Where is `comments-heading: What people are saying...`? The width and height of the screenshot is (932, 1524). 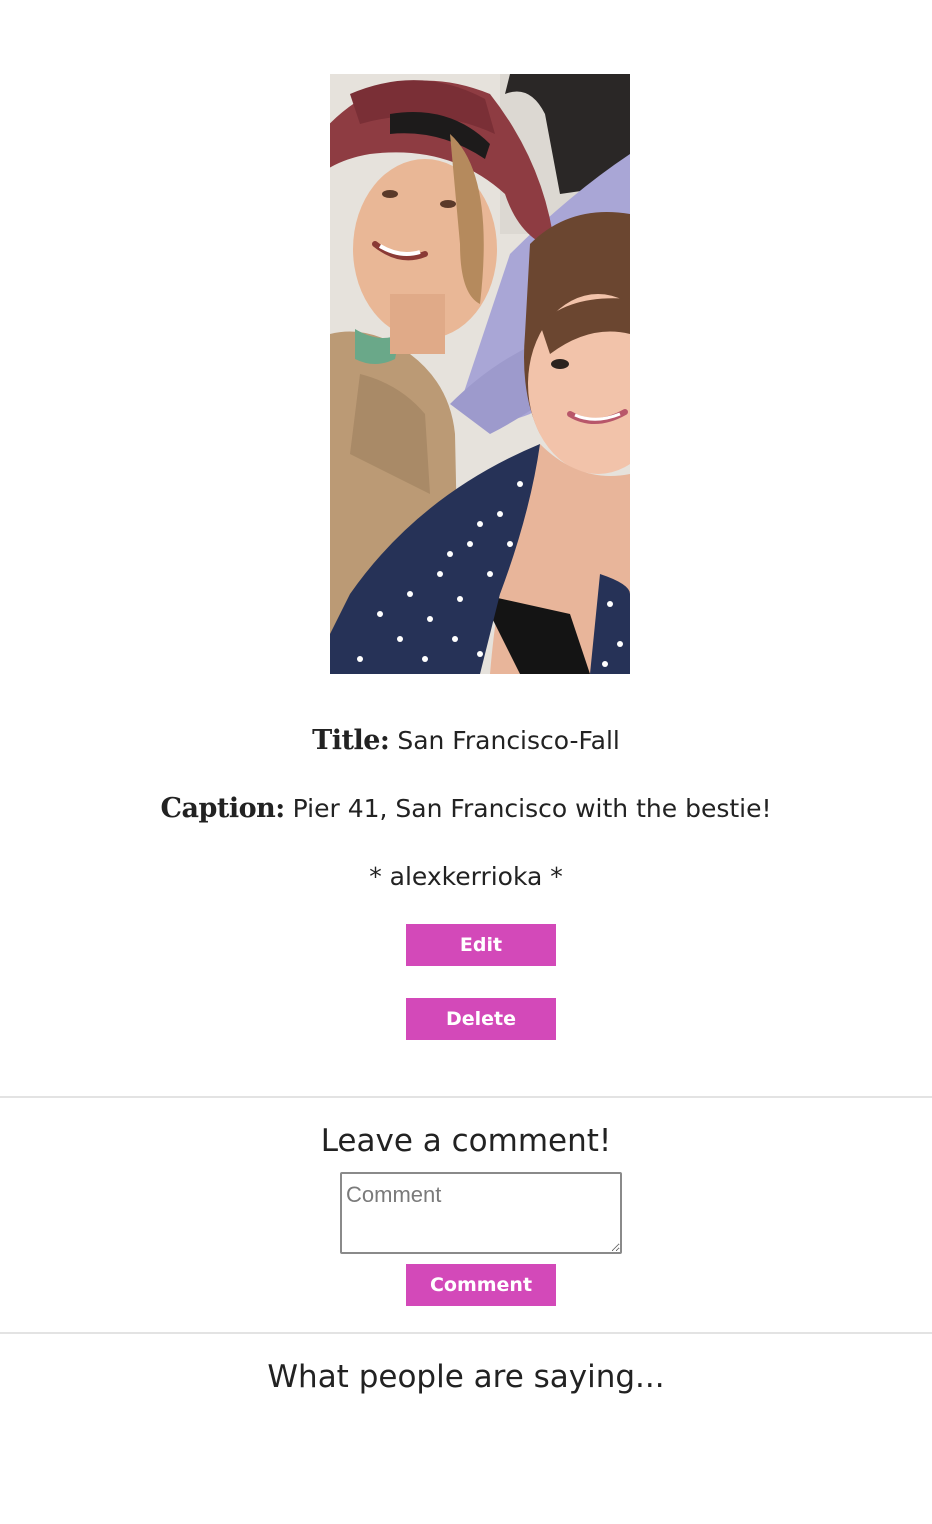
comments-heading: What people are saying... is located at coordinates (466, 1377).